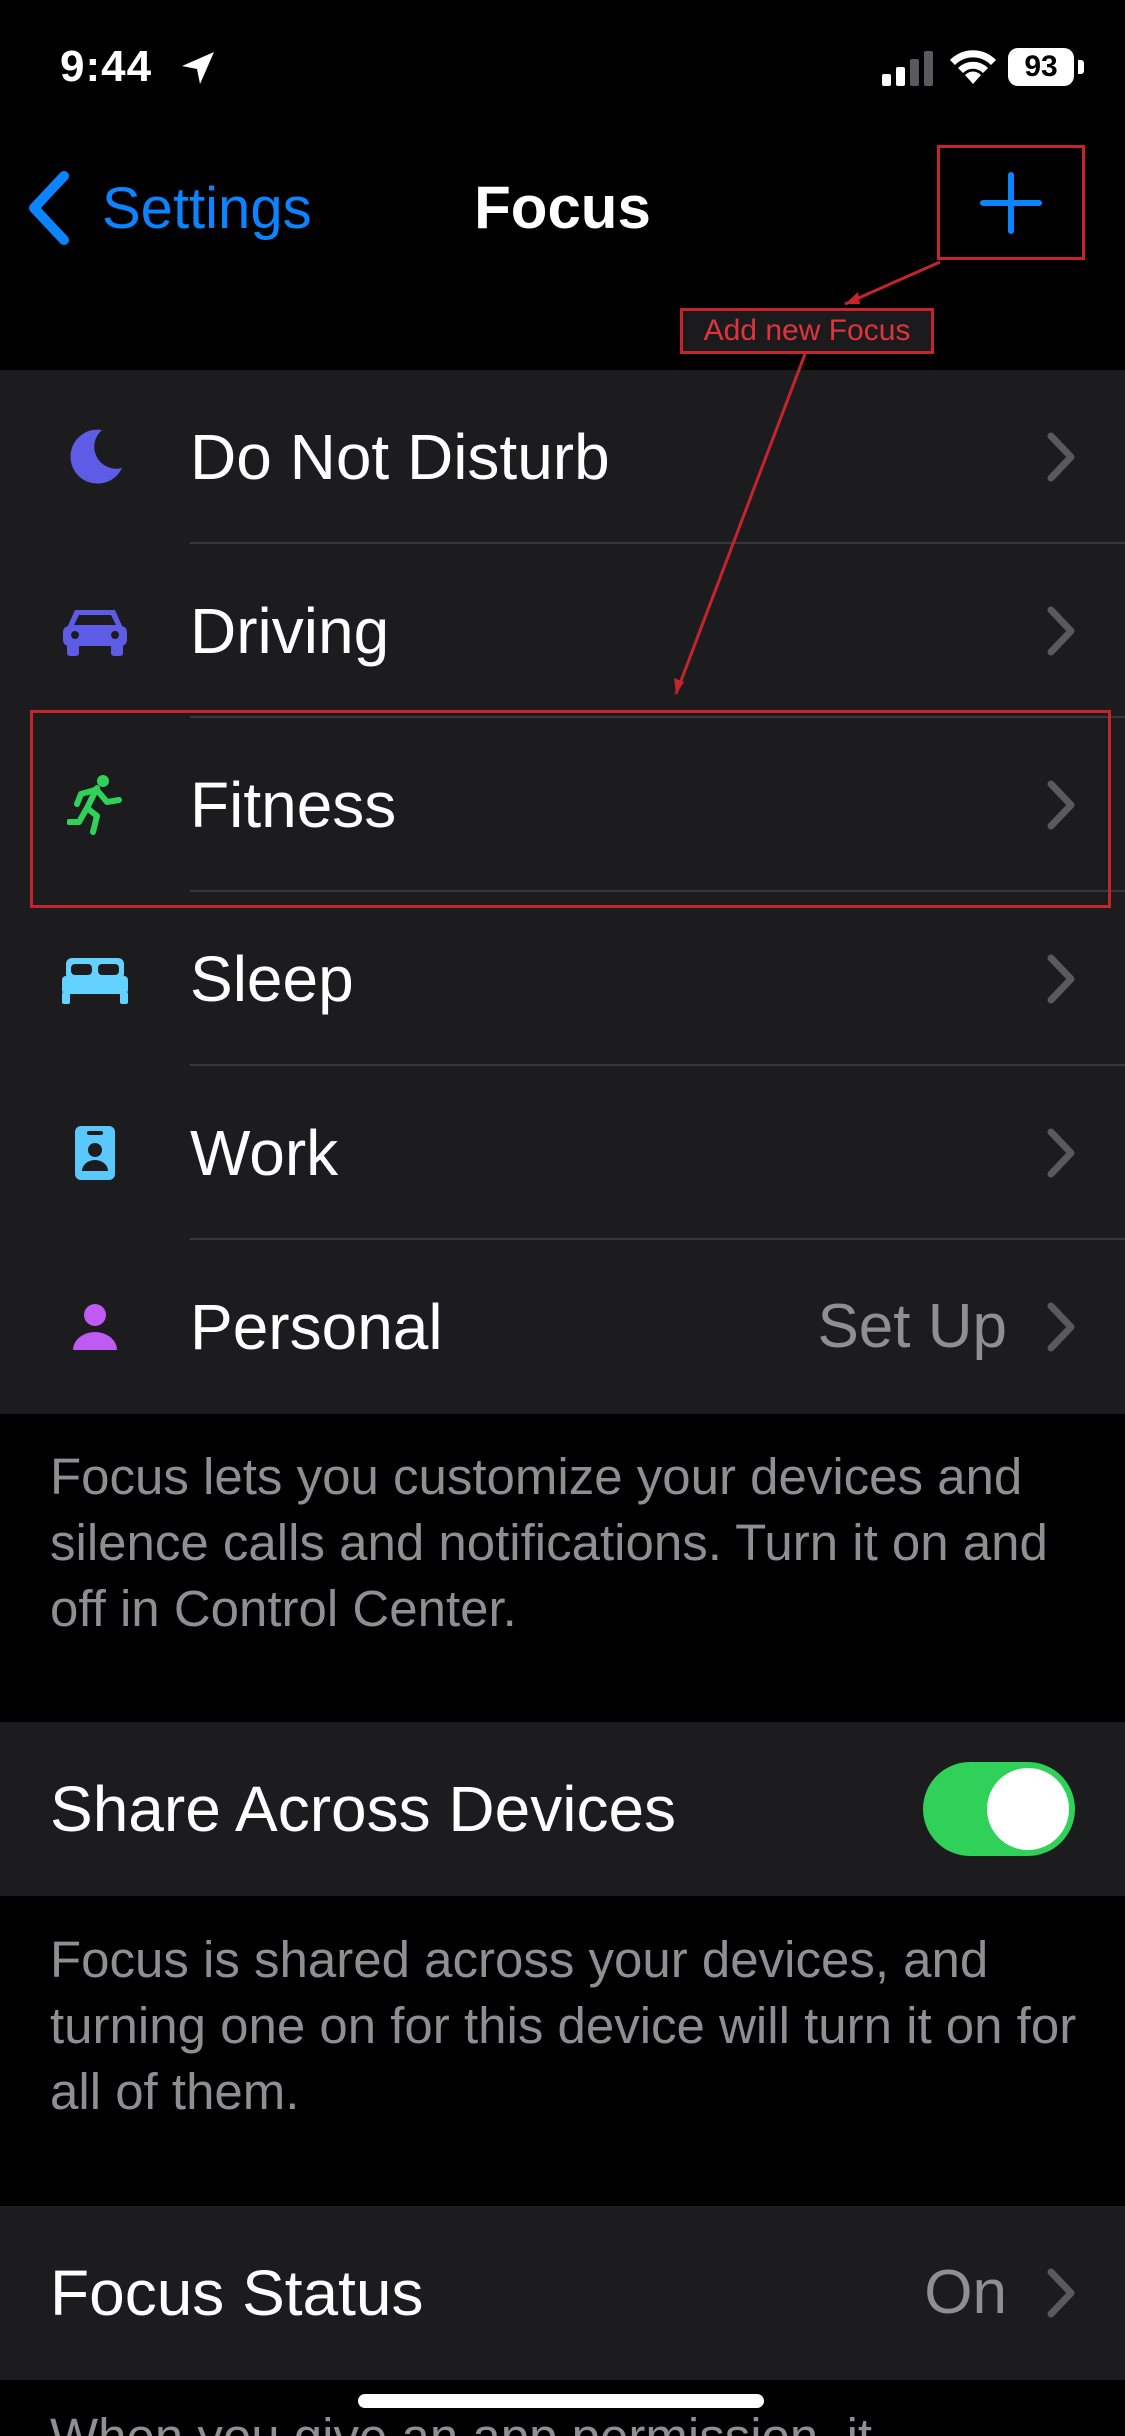  I want to click on focus-item-label: Fitness, so click(293, 805).